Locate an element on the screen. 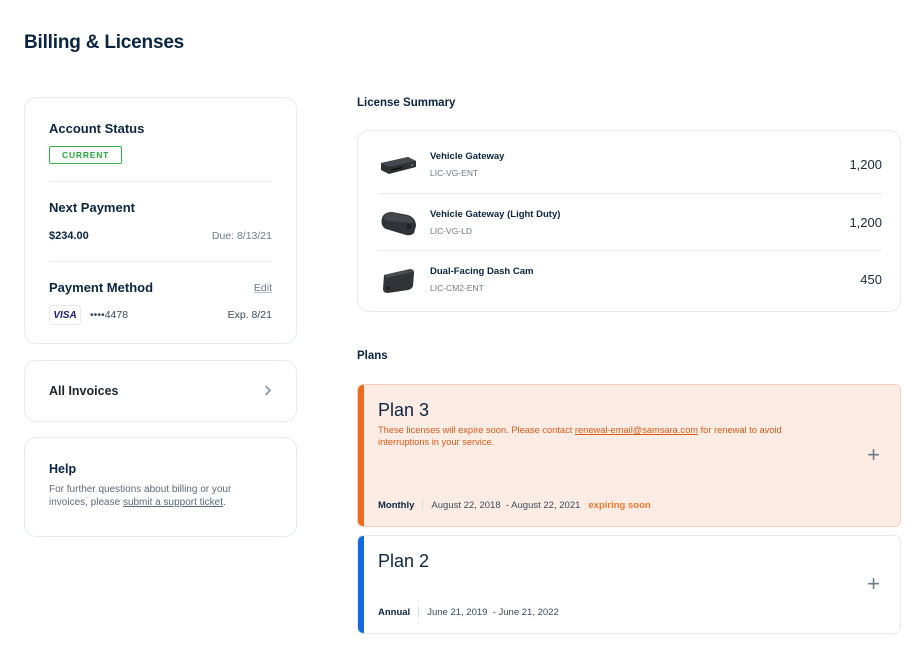  status-badge: CURRENT is located at coordinates (86, 155).